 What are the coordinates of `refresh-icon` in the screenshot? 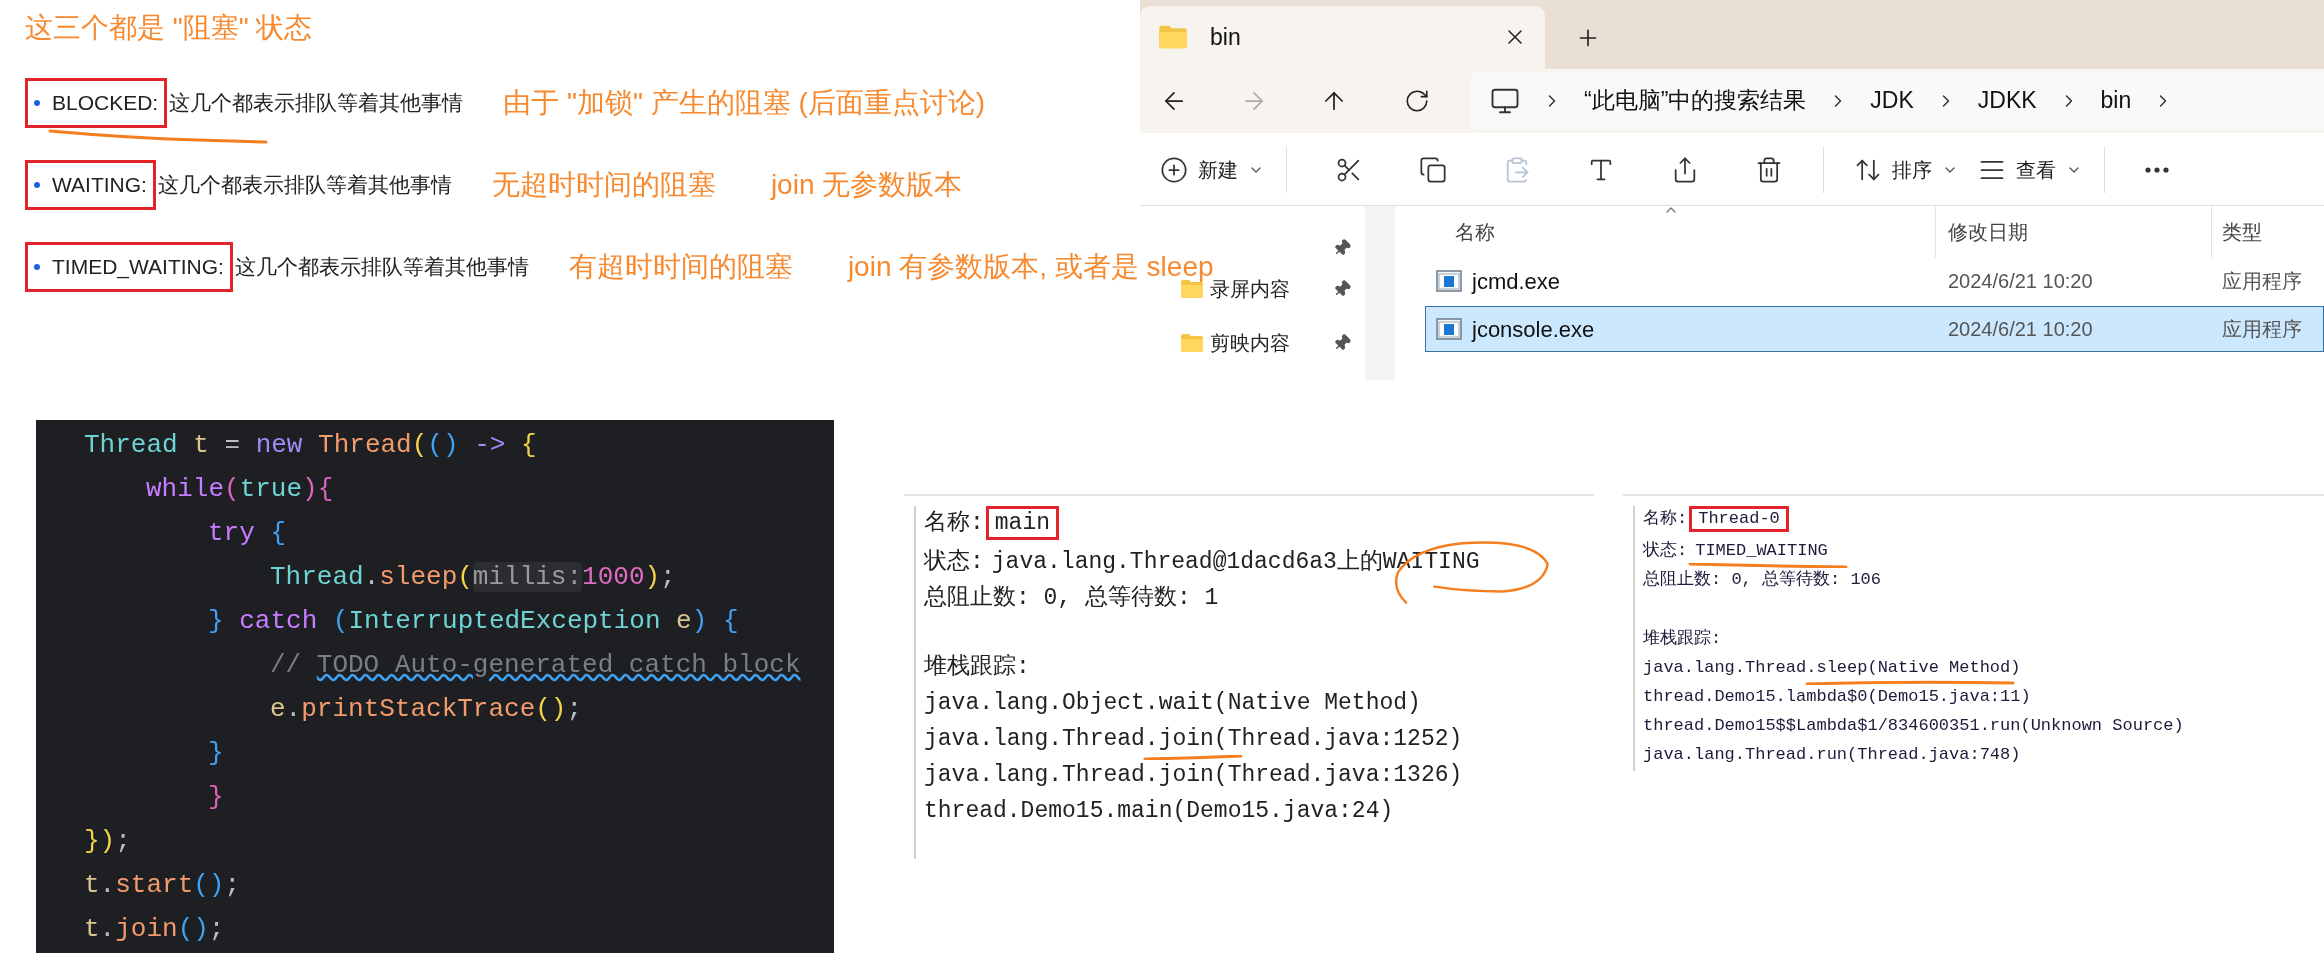 It's located at (1417, 100).